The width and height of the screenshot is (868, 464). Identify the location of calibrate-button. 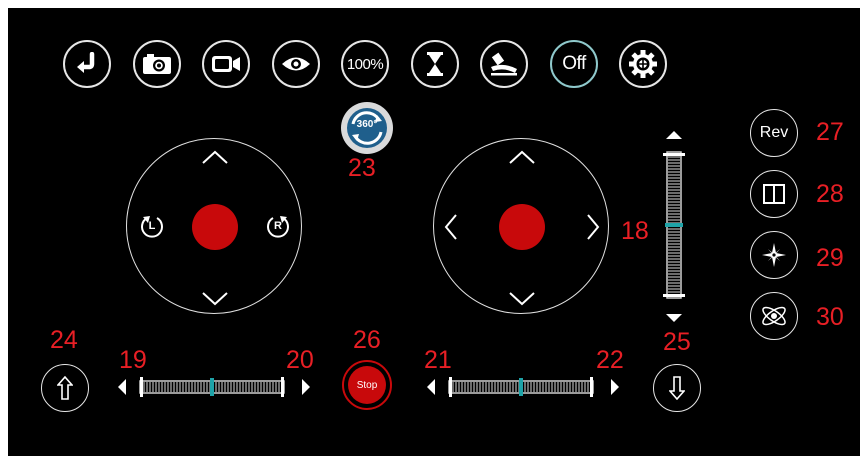
(504, 64).